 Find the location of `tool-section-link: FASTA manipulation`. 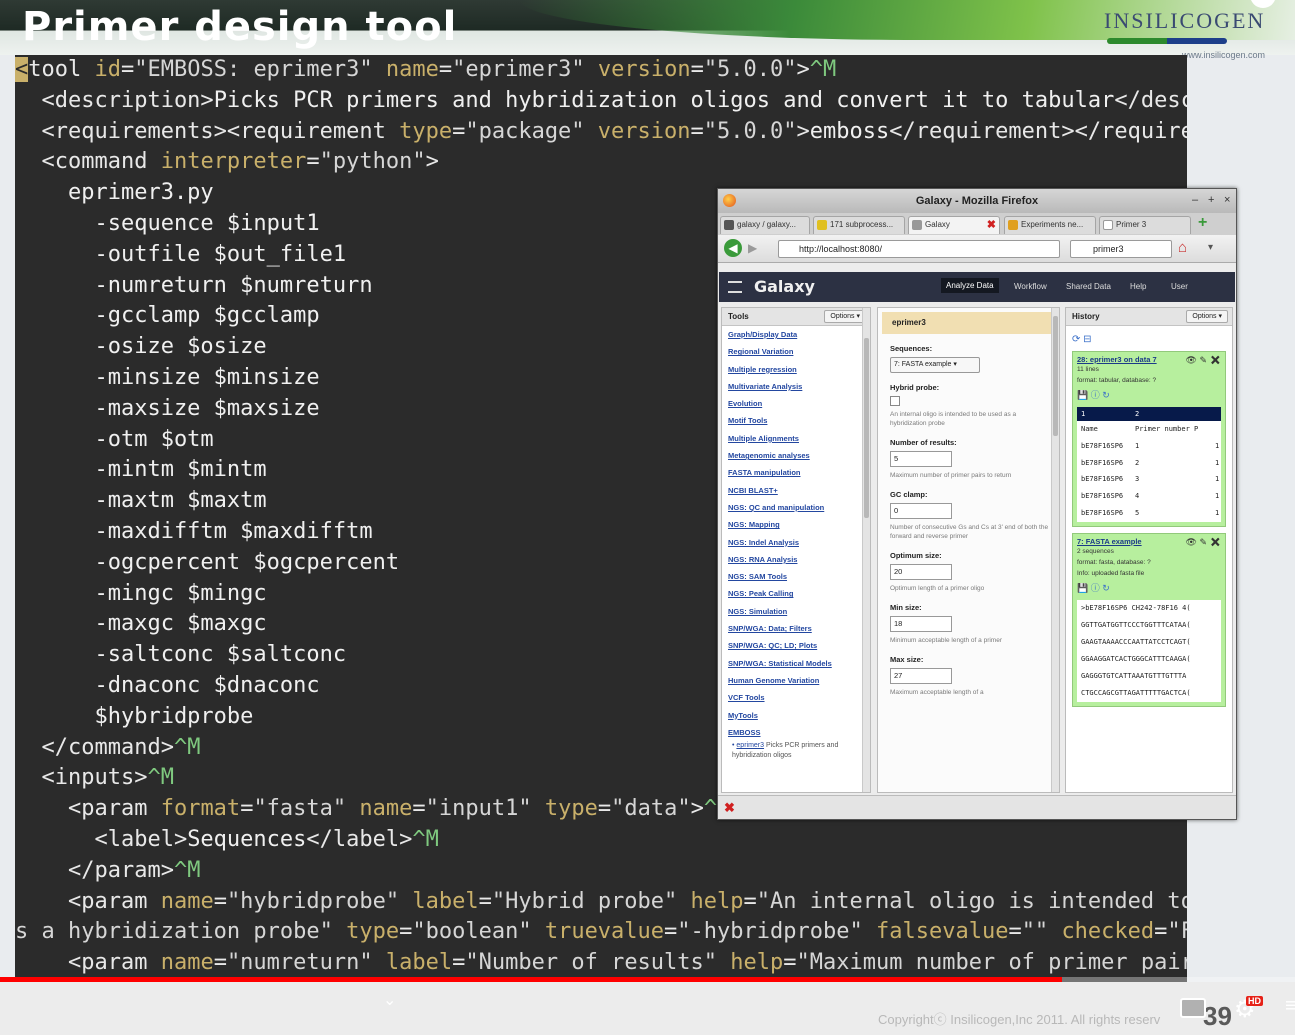

tool-section-link: FASTA manipulation is located at coordinates (796, 472).